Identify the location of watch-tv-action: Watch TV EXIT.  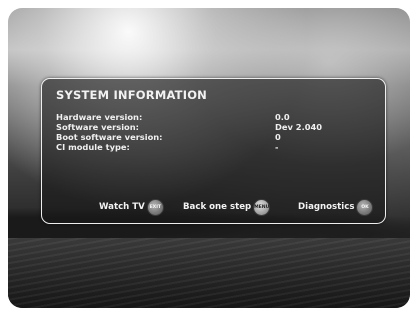
(131, 207).